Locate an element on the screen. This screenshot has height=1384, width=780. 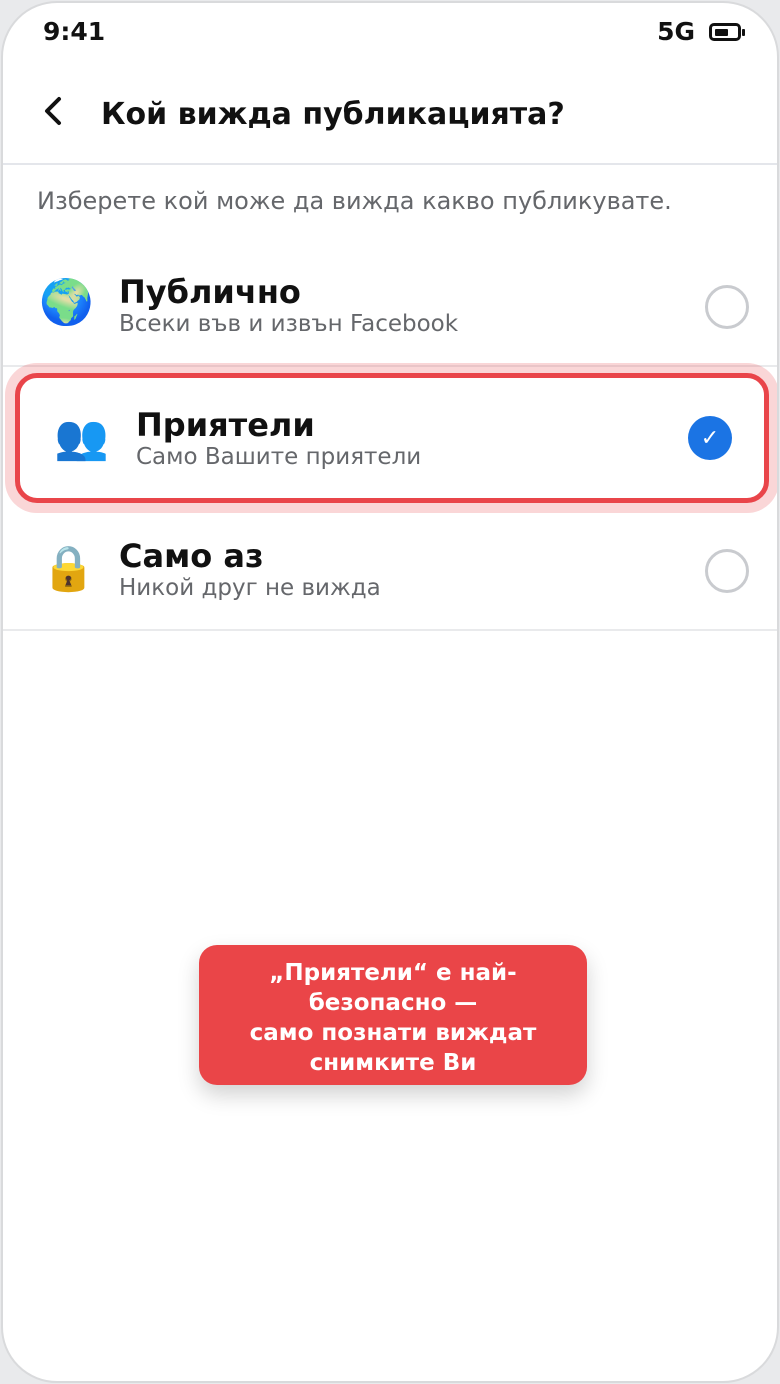
globe-icon: 🌍 is located at coordinates (66, 302).